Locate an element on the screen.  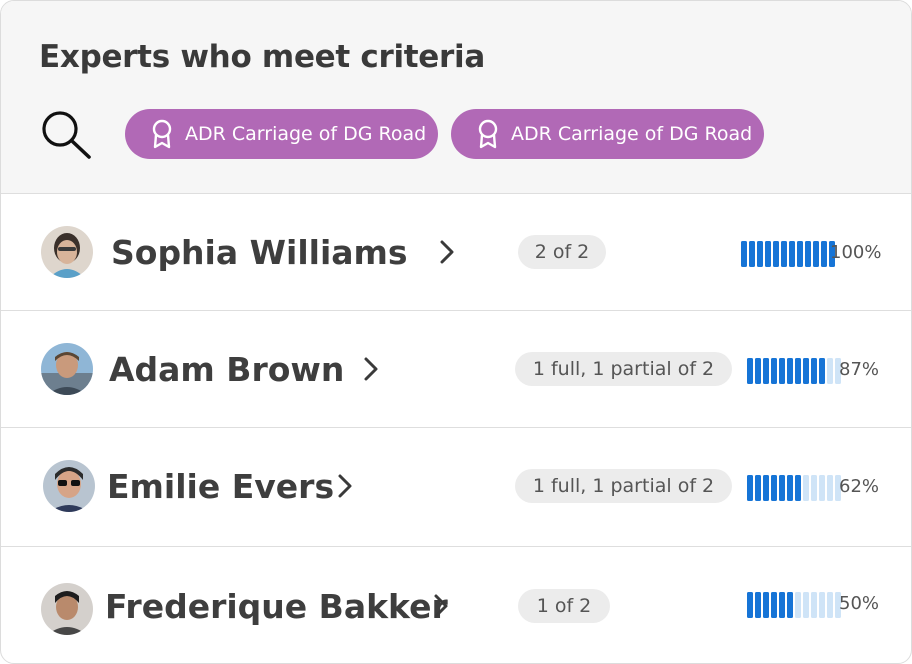
page-title: Experts who meet criteria is located at coordinates (262, 57).